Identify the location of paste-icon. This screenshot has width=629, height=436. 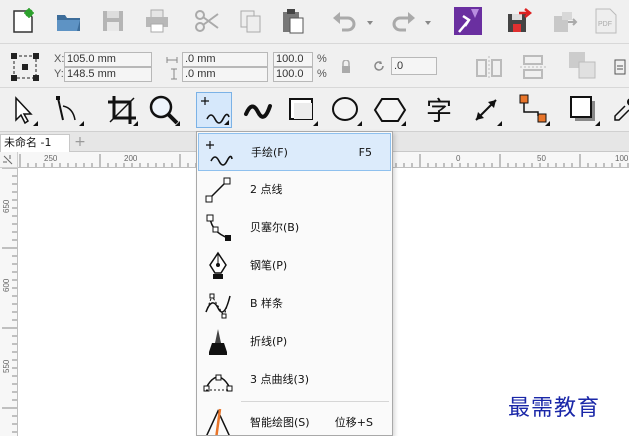
(293, 21).